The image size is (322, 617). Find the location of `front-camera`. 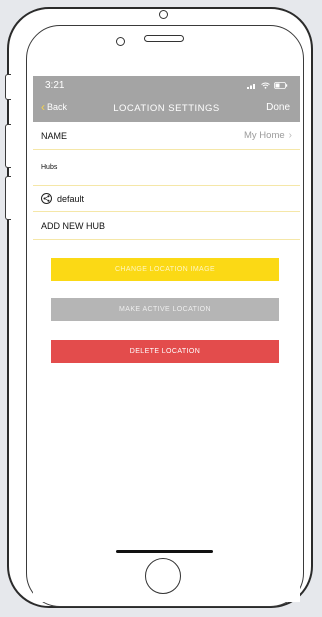

front-camera is located at coordinates (120, 41).